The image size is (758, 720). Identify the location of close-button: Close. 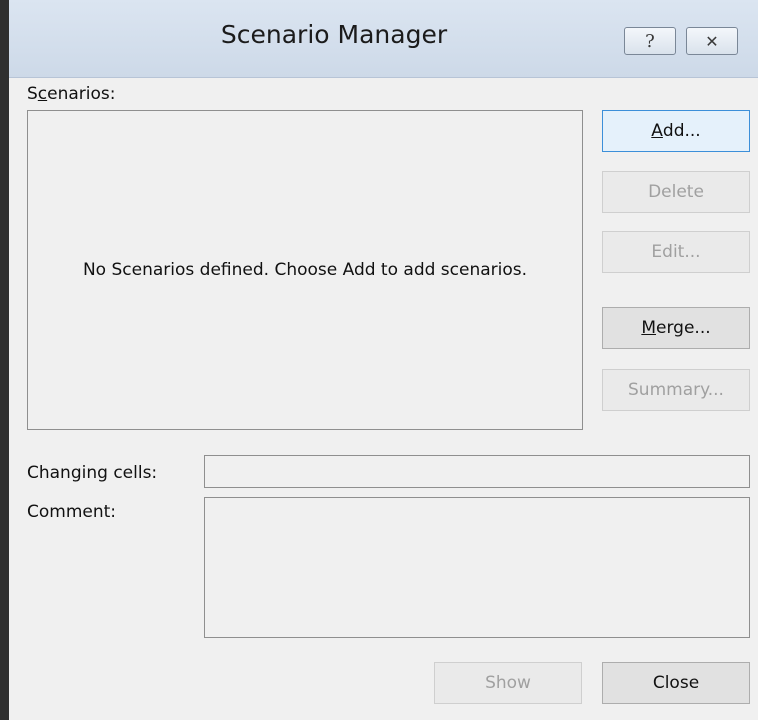
(676, 683).